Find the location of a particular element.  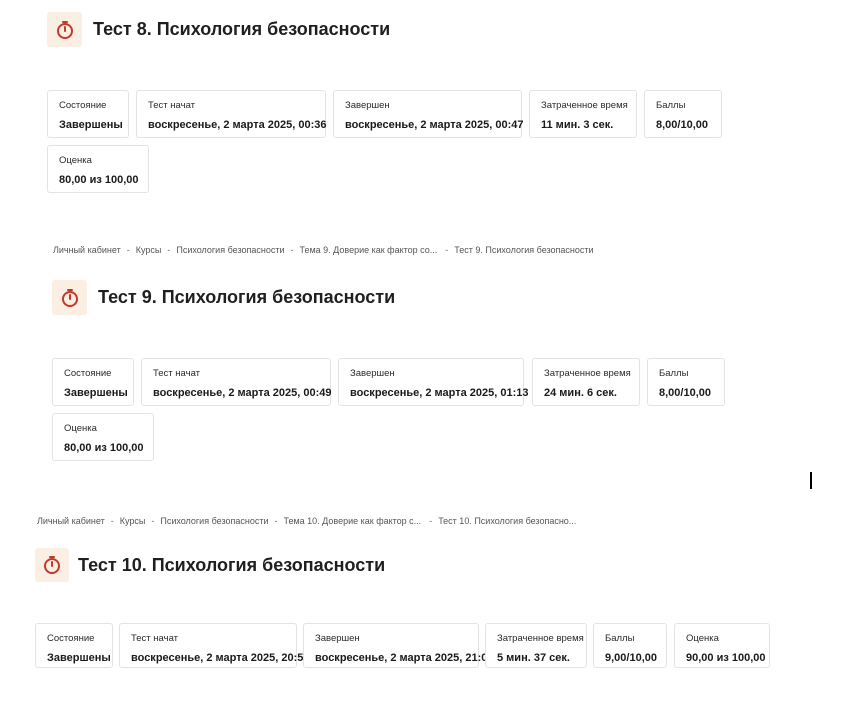

stat-card-time-spent: Затраченное время 11 мин. 3 сек. is located at coordinates (583, 114).